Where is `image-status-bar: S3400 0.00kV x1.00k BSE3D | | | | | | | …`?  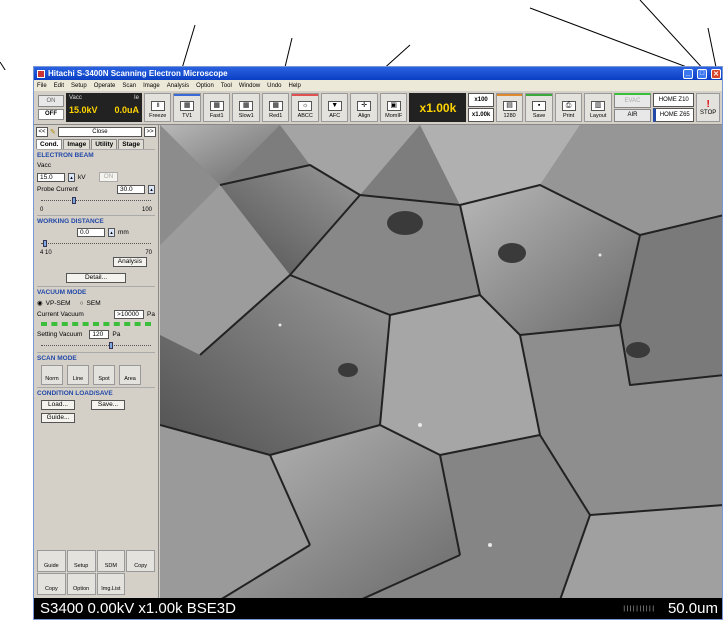 image-status-bar: S3400 0.00kV x1.00k BSE3D | | | | | | | … is located at coordinates (378, 608).